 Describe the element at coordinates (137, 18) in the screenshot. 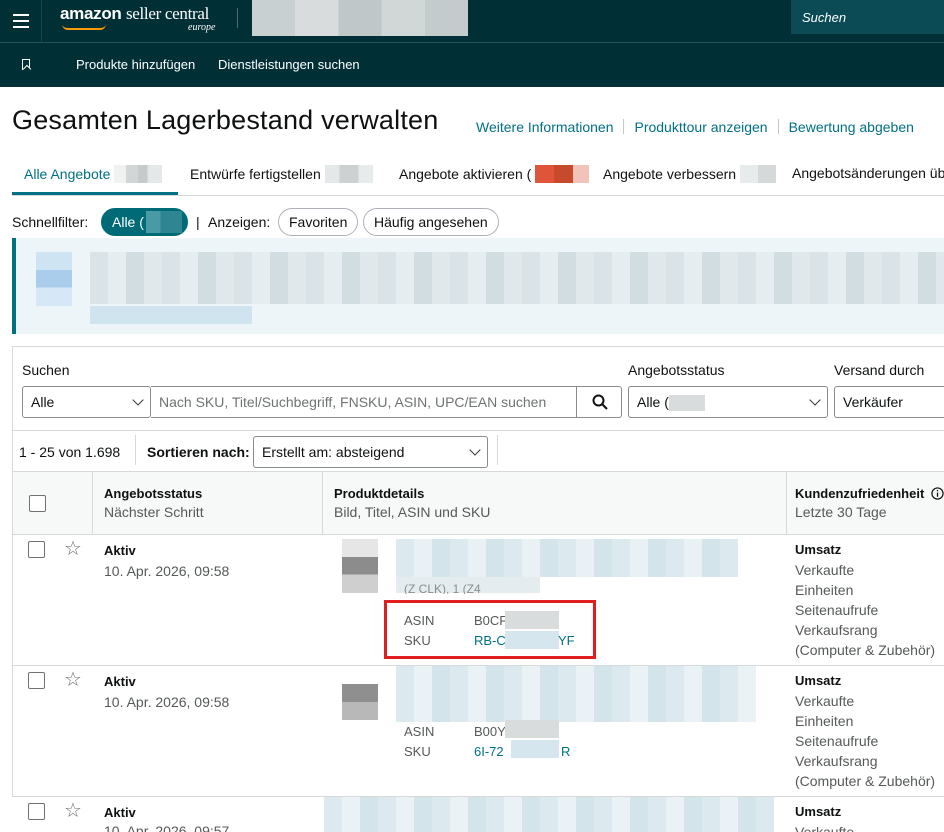

I see `seller-central-logo: amazon seller central europe` at that location.